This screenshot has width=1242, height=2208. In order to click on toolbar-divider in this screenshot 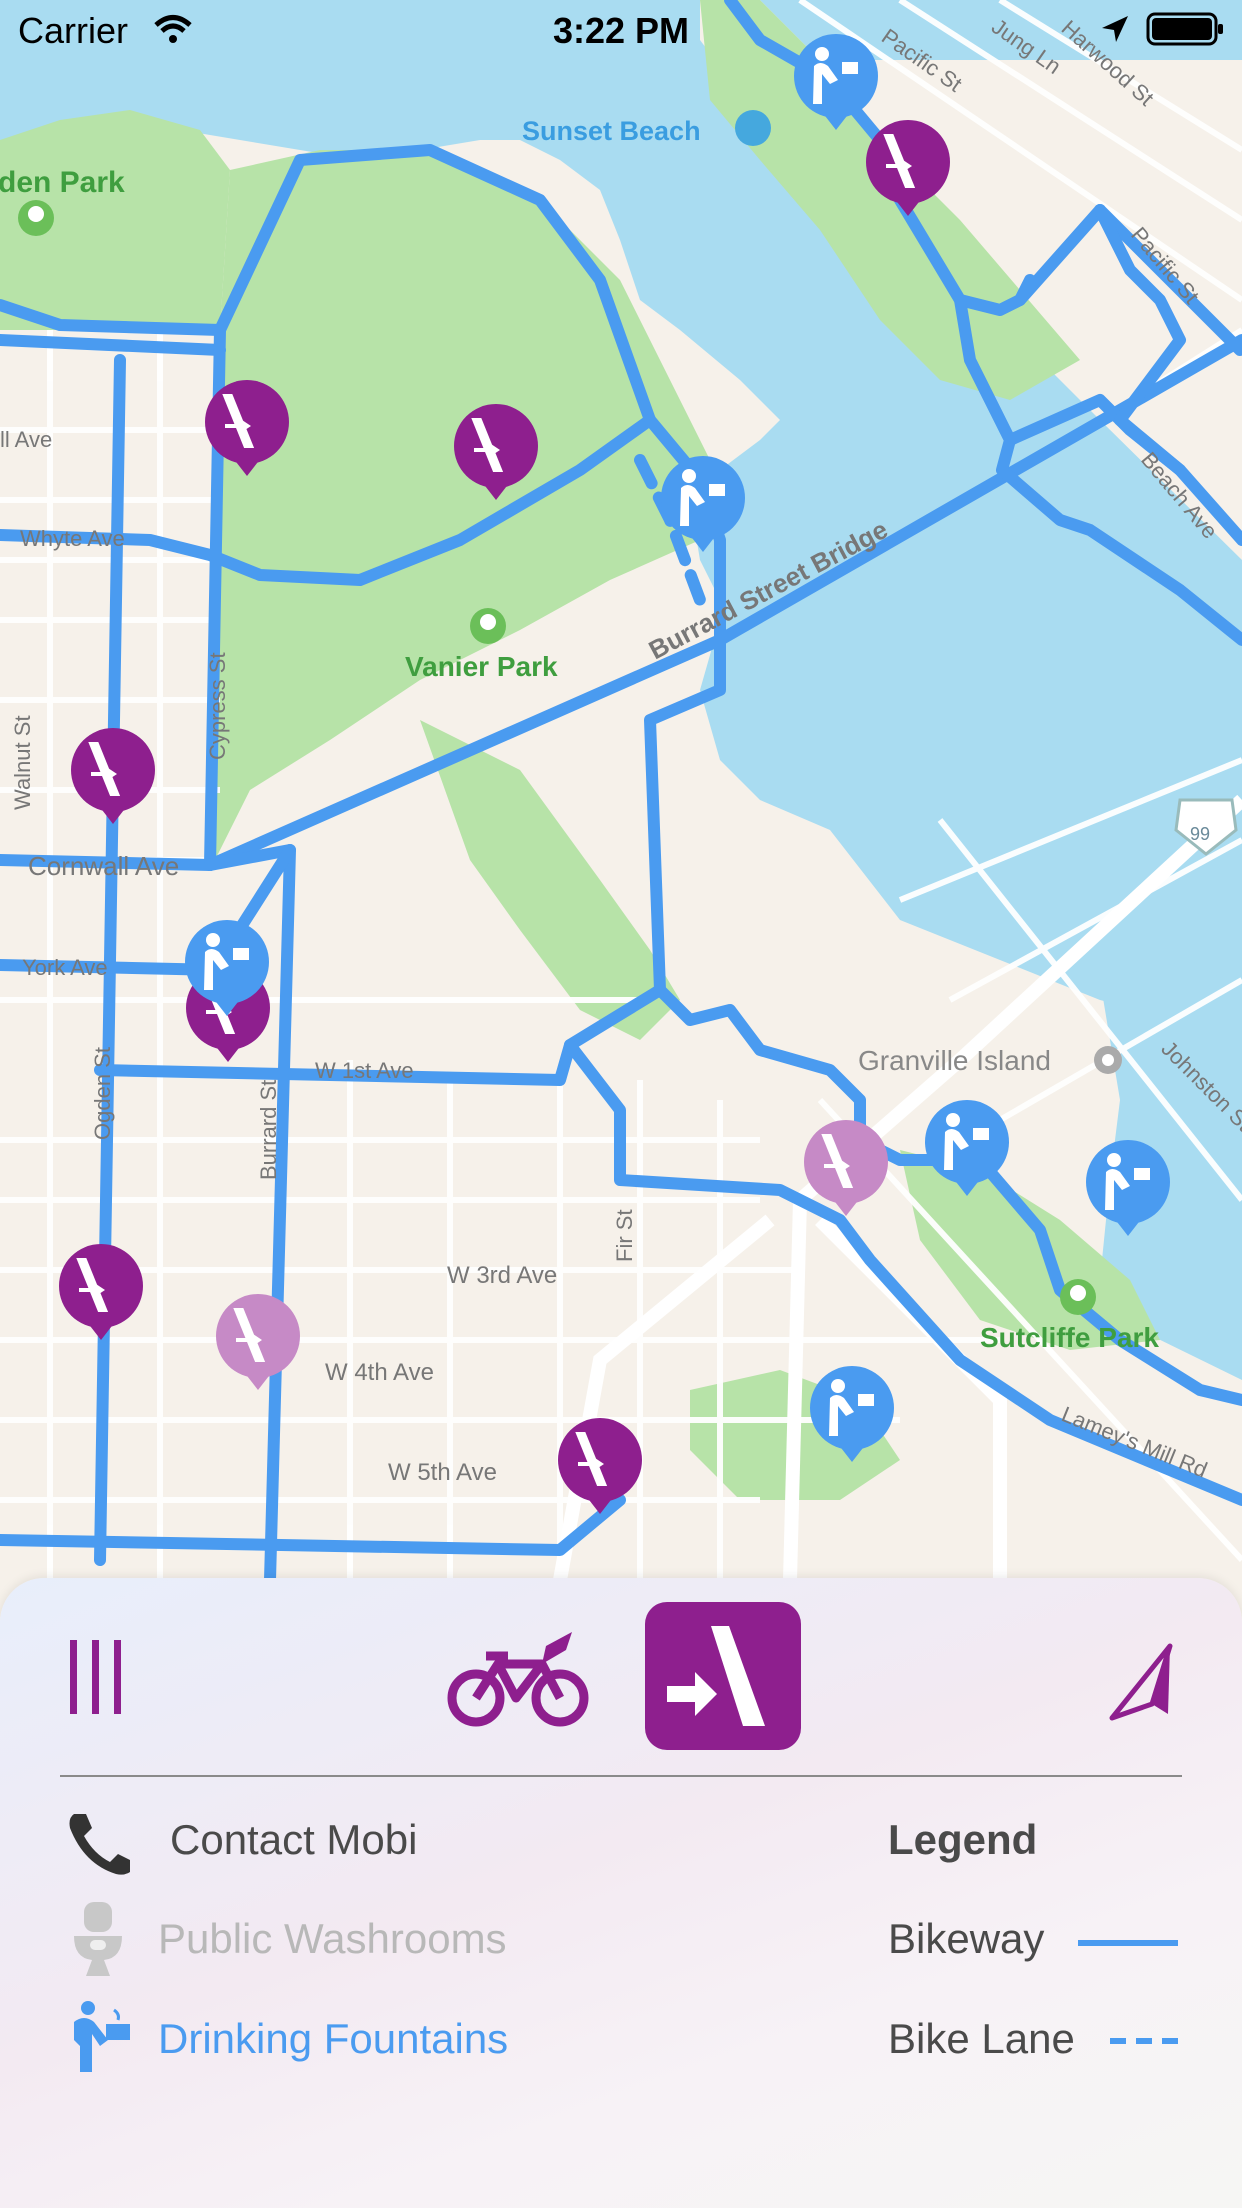, I will do `click(621, 1776)`.